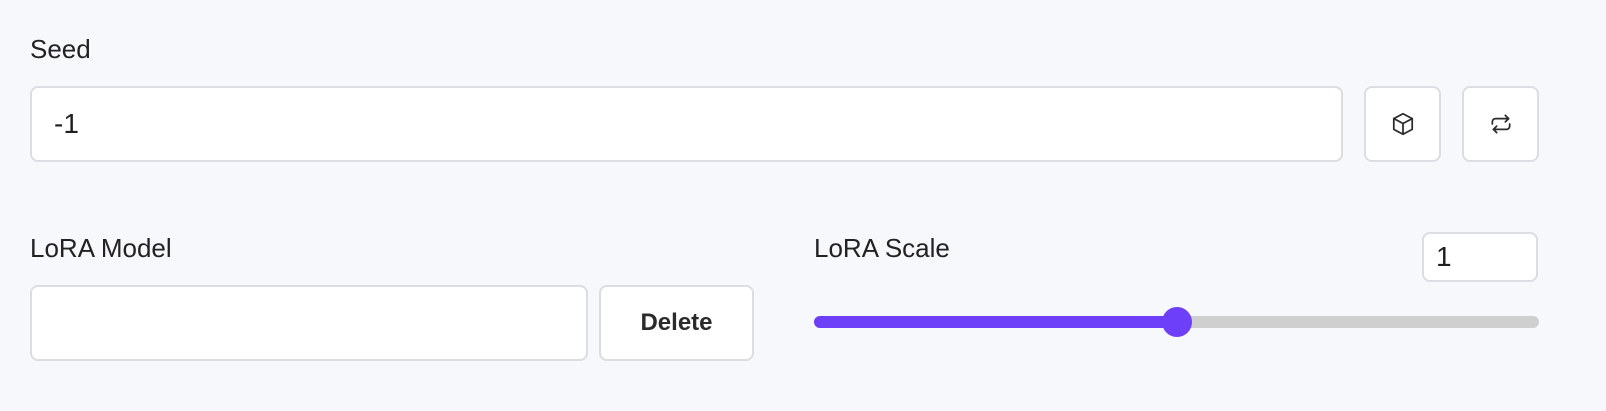  Describe the element at coordinates (995, 322) in the screenshot. I see `lora-scale-slider-fill` at that location.